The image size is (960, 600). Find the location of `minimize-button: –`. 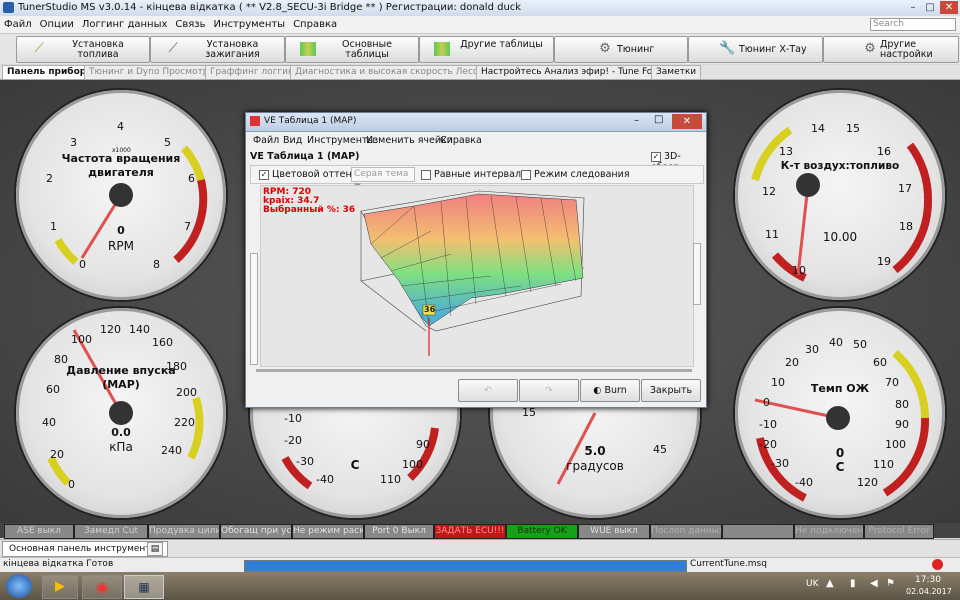

minimize-button: – is located at coordinates (913, 7).